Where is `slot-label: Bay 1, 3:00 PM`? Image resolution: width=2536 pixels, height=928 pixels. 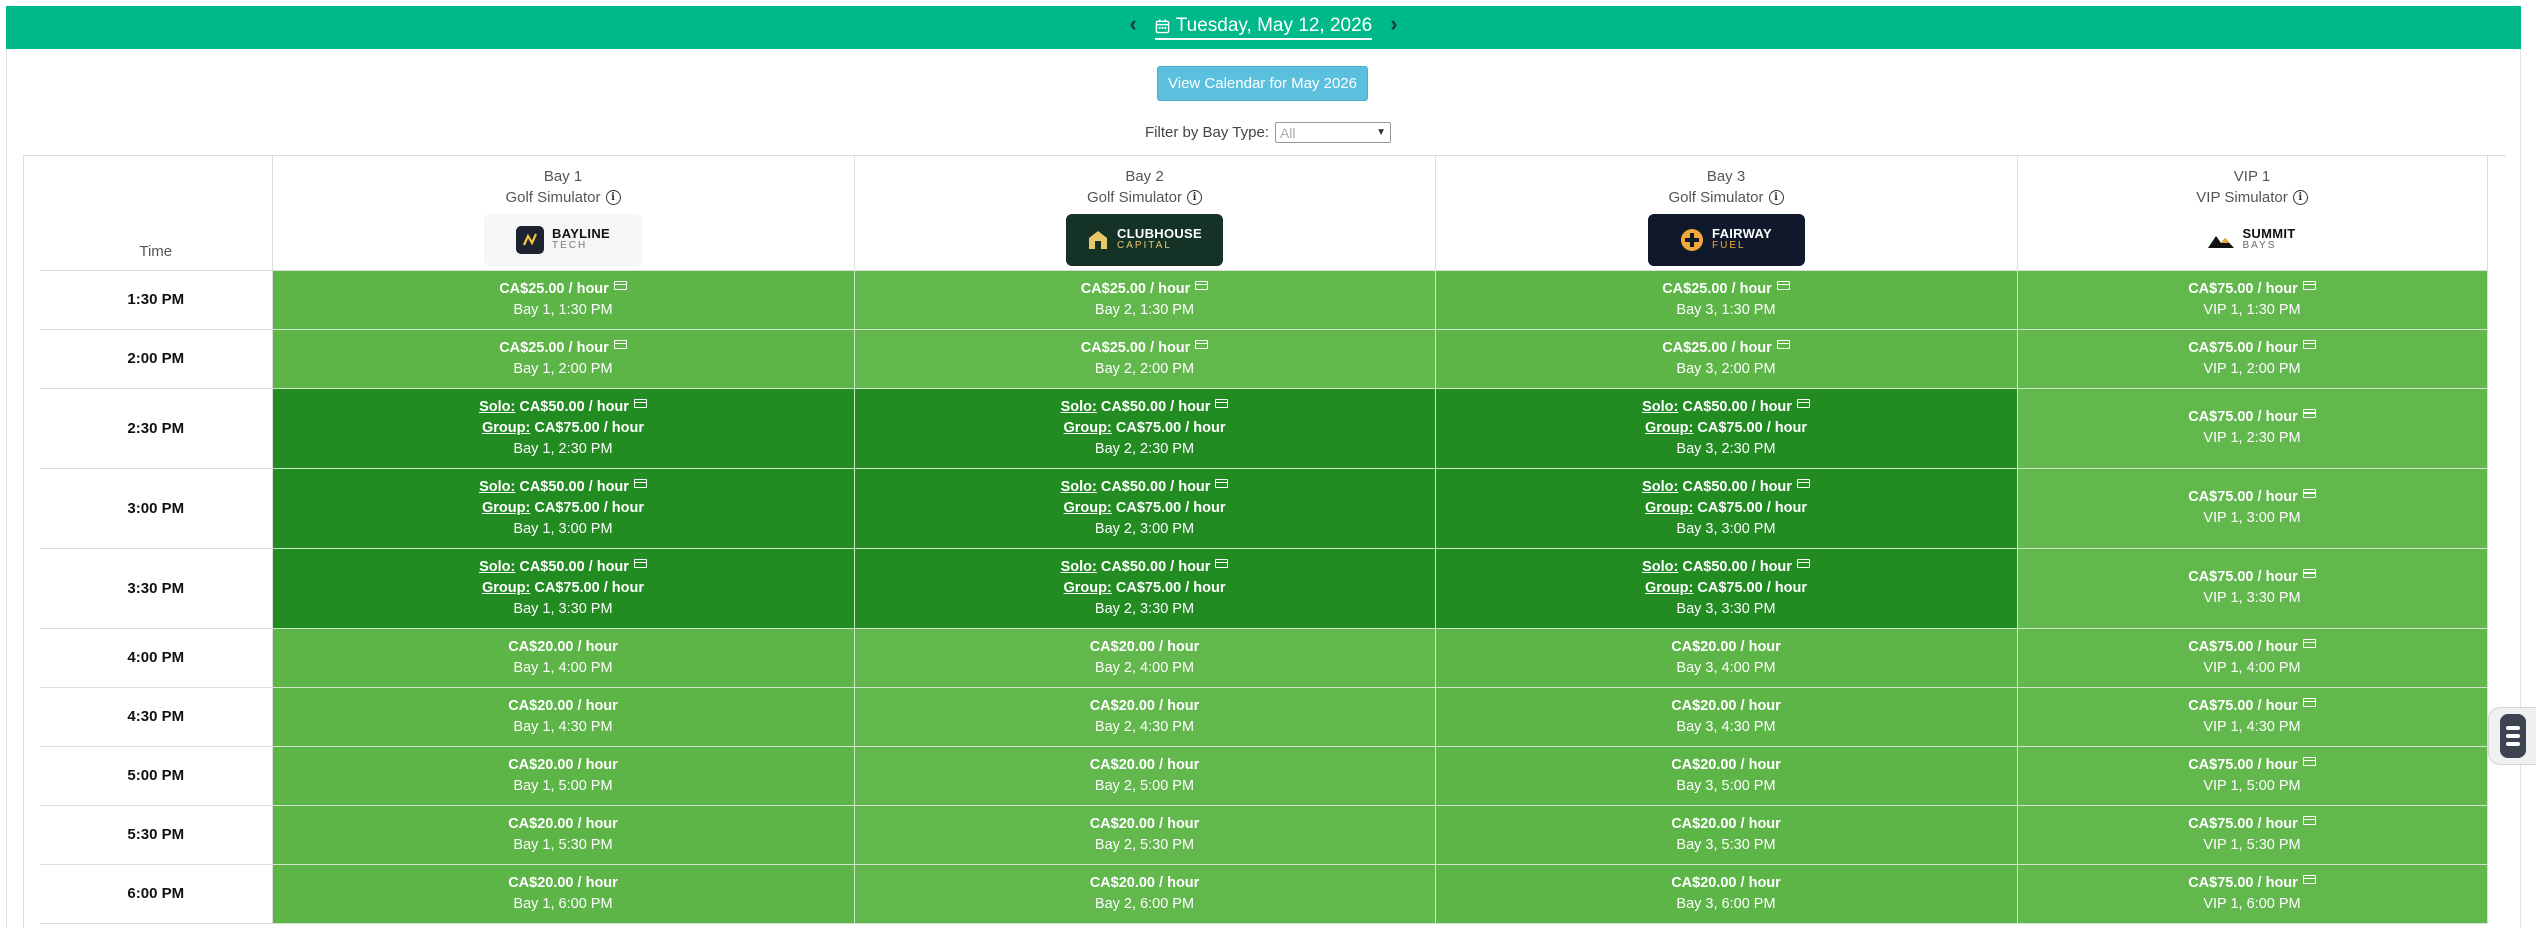 slot-label: Bay 1, 3:00 PM is located at coordinates (563, 528).